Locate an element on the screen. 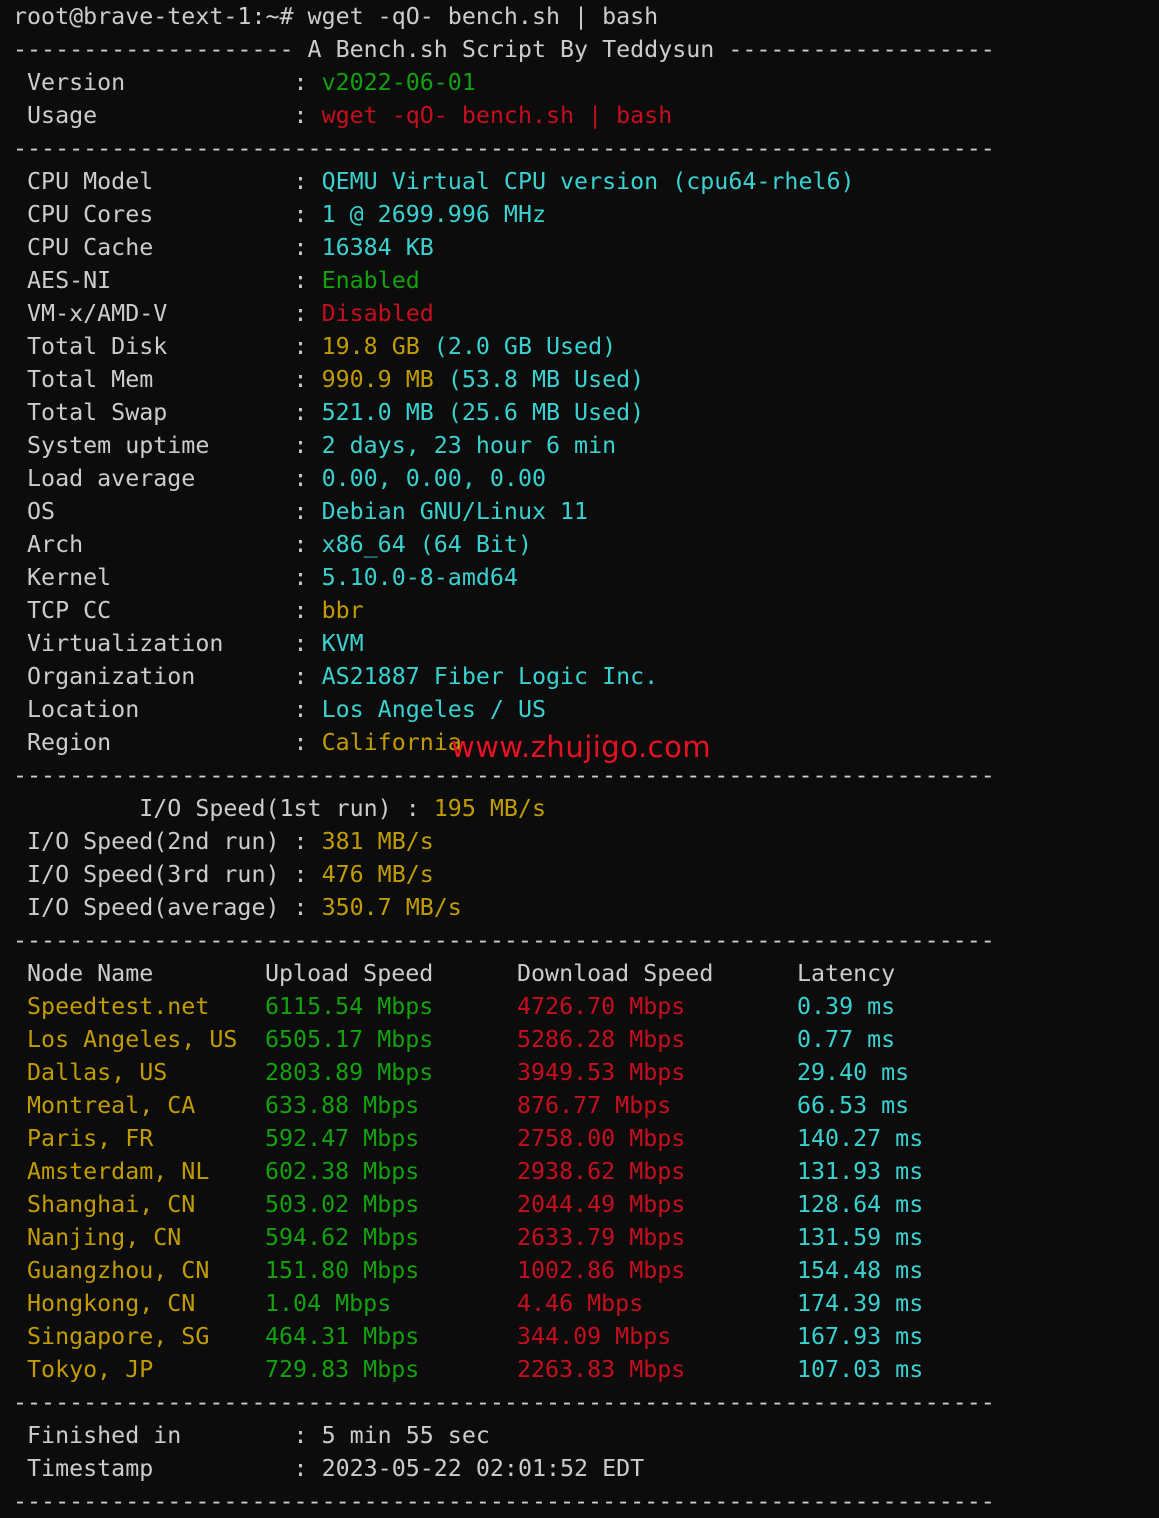 This screenshot has height=1518, width=1159. upload-speed: 592.47 Mbps is located at coordinates (342, 1138).